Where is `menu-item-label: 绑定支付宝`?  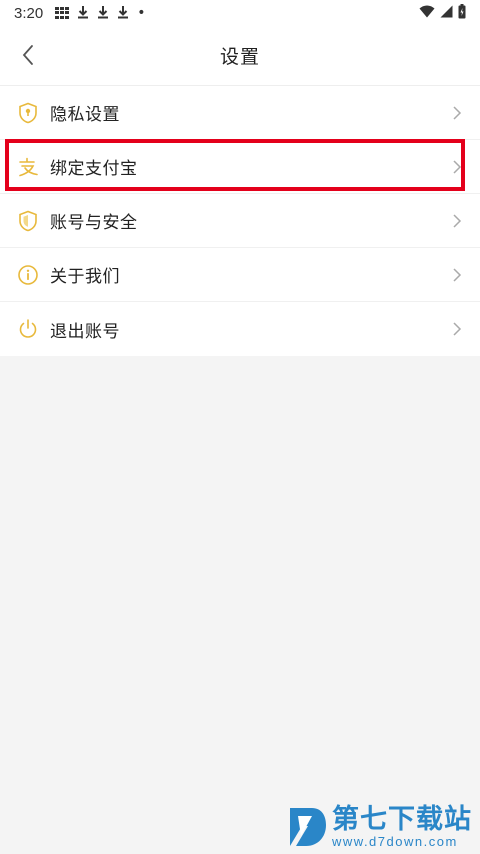
menu-item-label: 绑定支付宝 is located at coordinates (94, 169).